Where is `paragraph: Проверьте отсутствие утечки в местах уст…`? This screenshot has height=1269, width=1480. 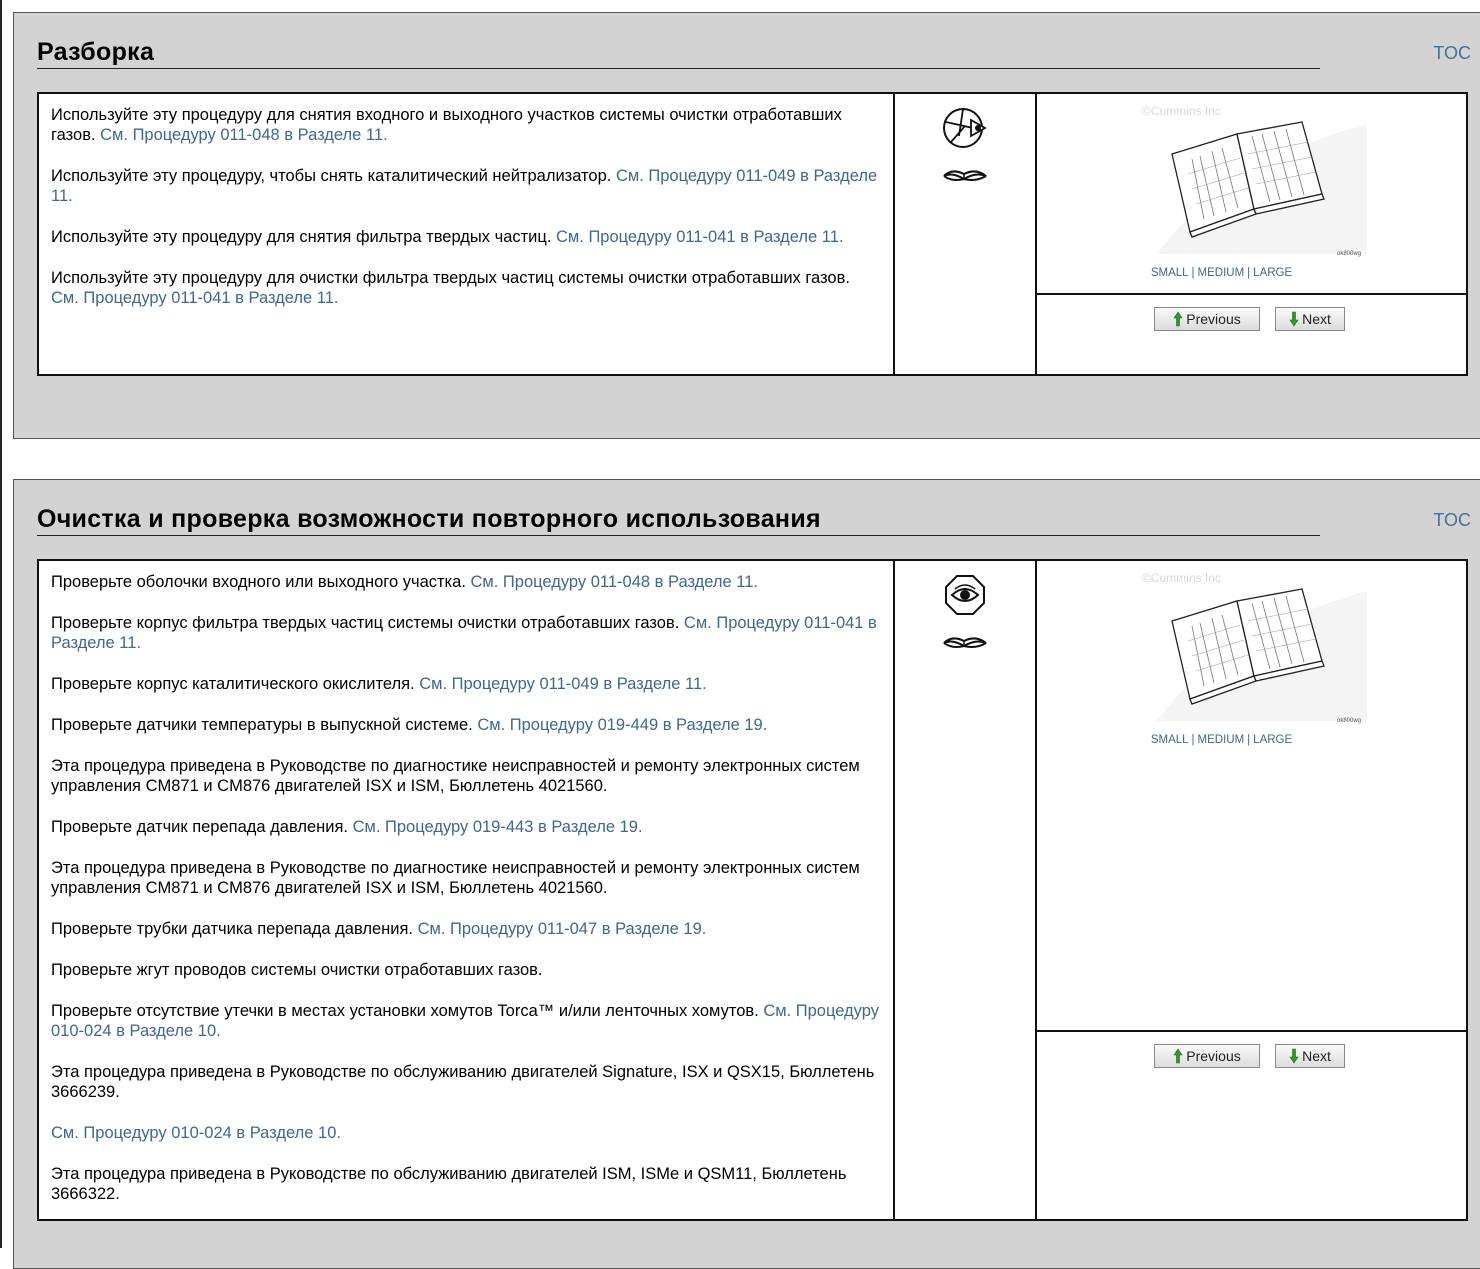 paragraph: Проверьте отсутствие утечки в местах уст… is located at coordinates (466, 1021).